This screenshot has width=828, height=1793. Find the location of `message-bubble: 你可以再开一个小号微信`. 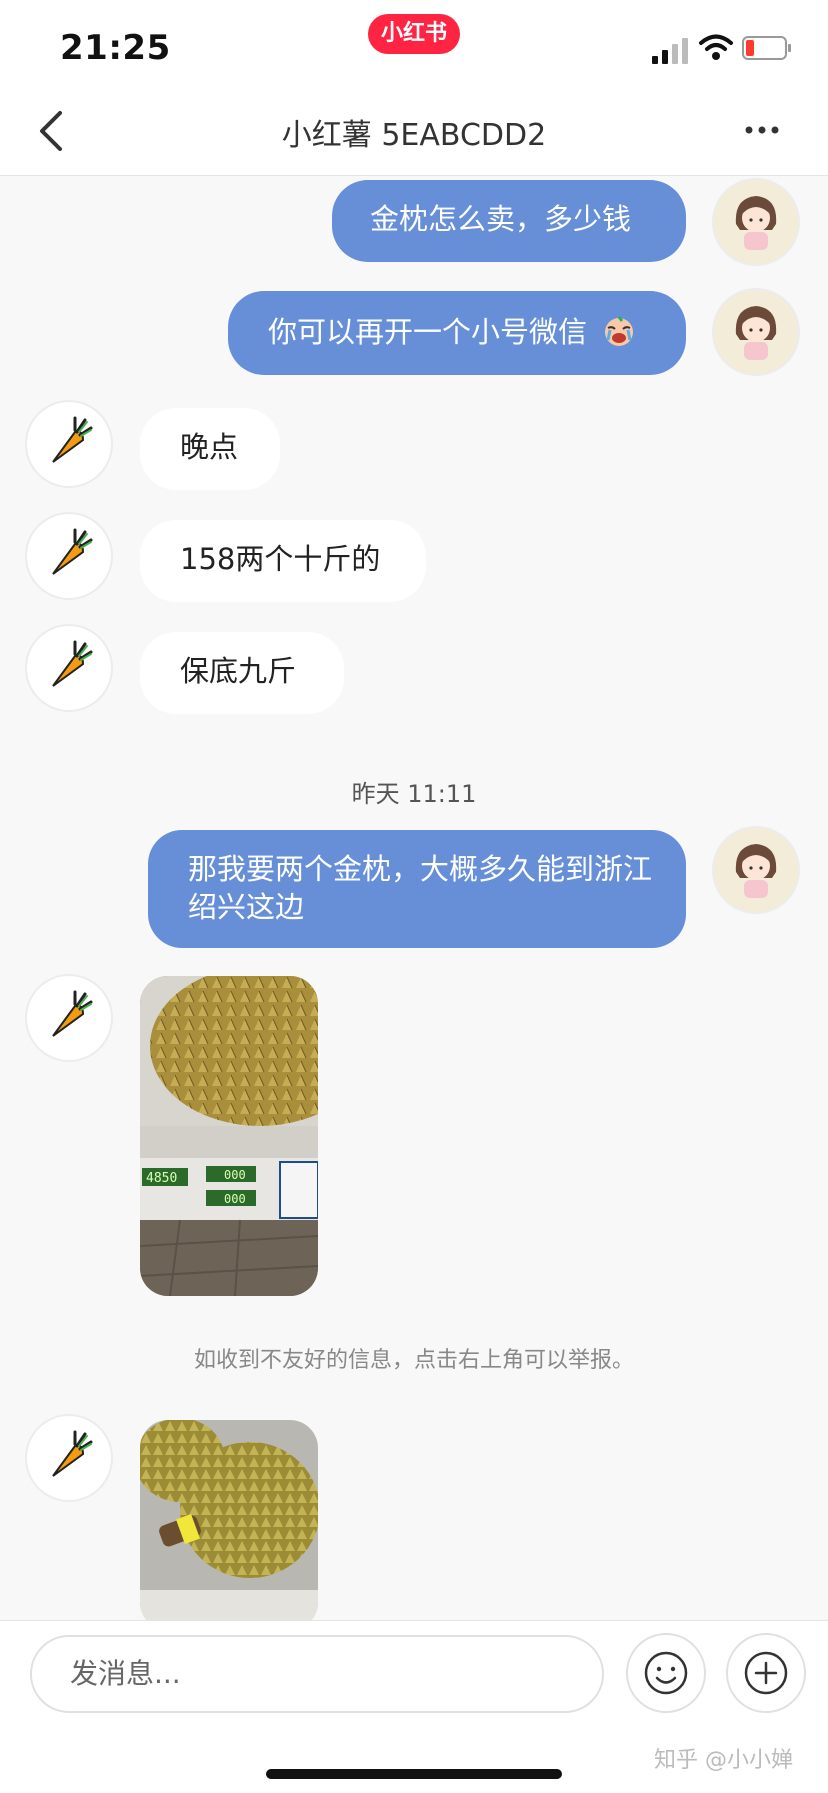

message-bubble: 你可以再开一个小号微信 is located at coordinates (457, 333).